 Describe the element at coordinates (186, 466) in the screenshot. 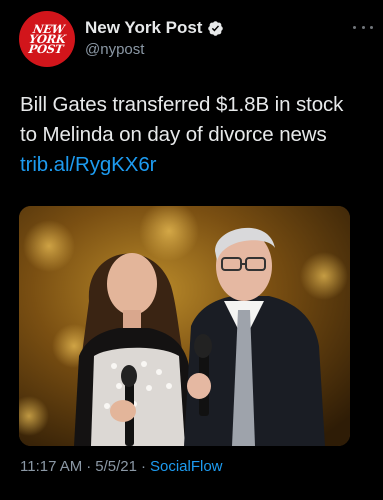

I see `tweet-source: SocialFlow` at that location.